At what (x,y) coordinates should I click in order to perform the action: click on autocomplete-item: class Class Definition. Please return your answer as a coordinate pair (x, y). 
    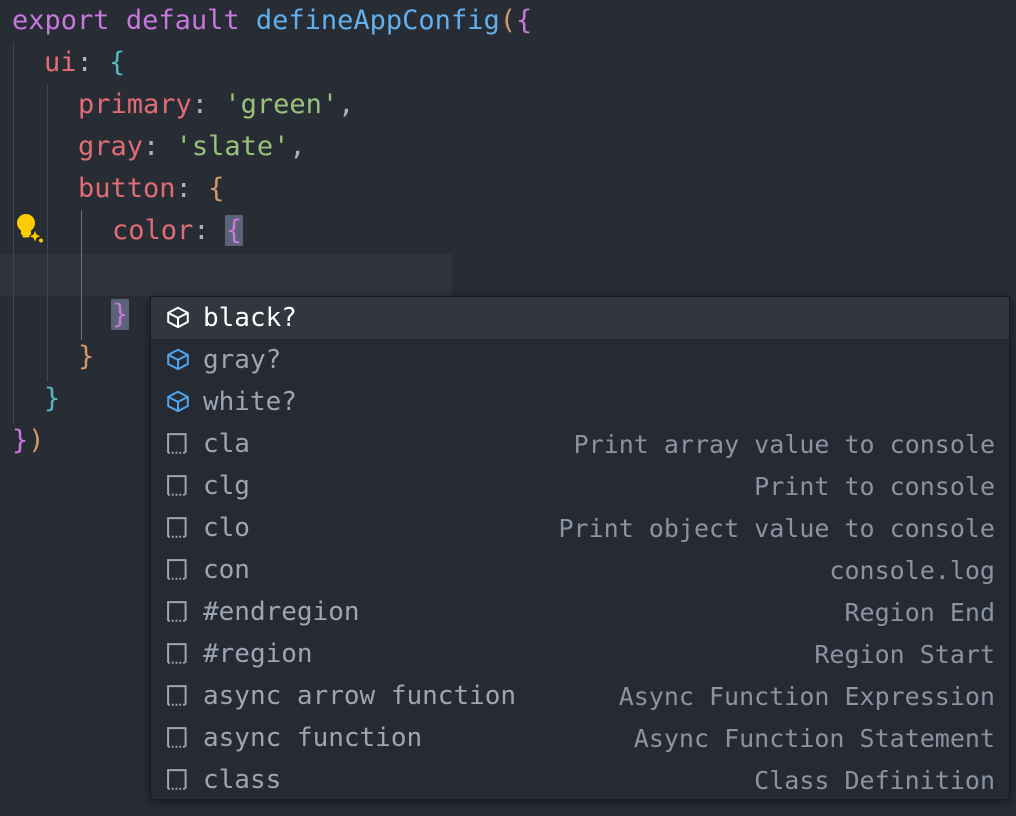
    Looking at the image, I should click on (580, 779).